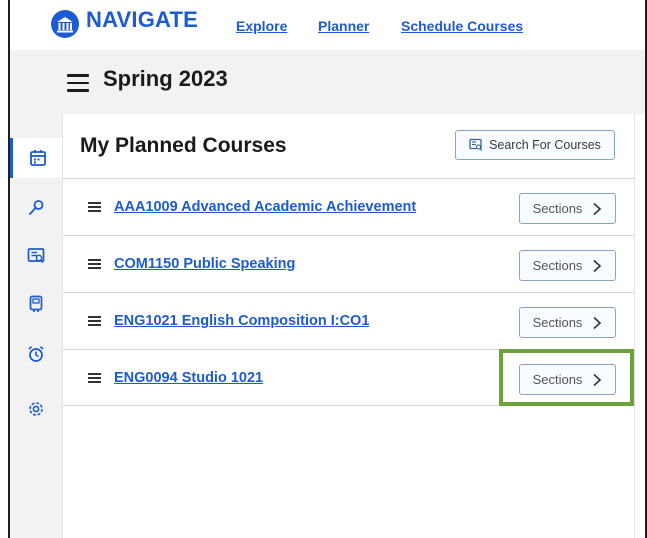  I want to click on course-link: ENG1021 English Composition I:CO1, so click(241, 321).